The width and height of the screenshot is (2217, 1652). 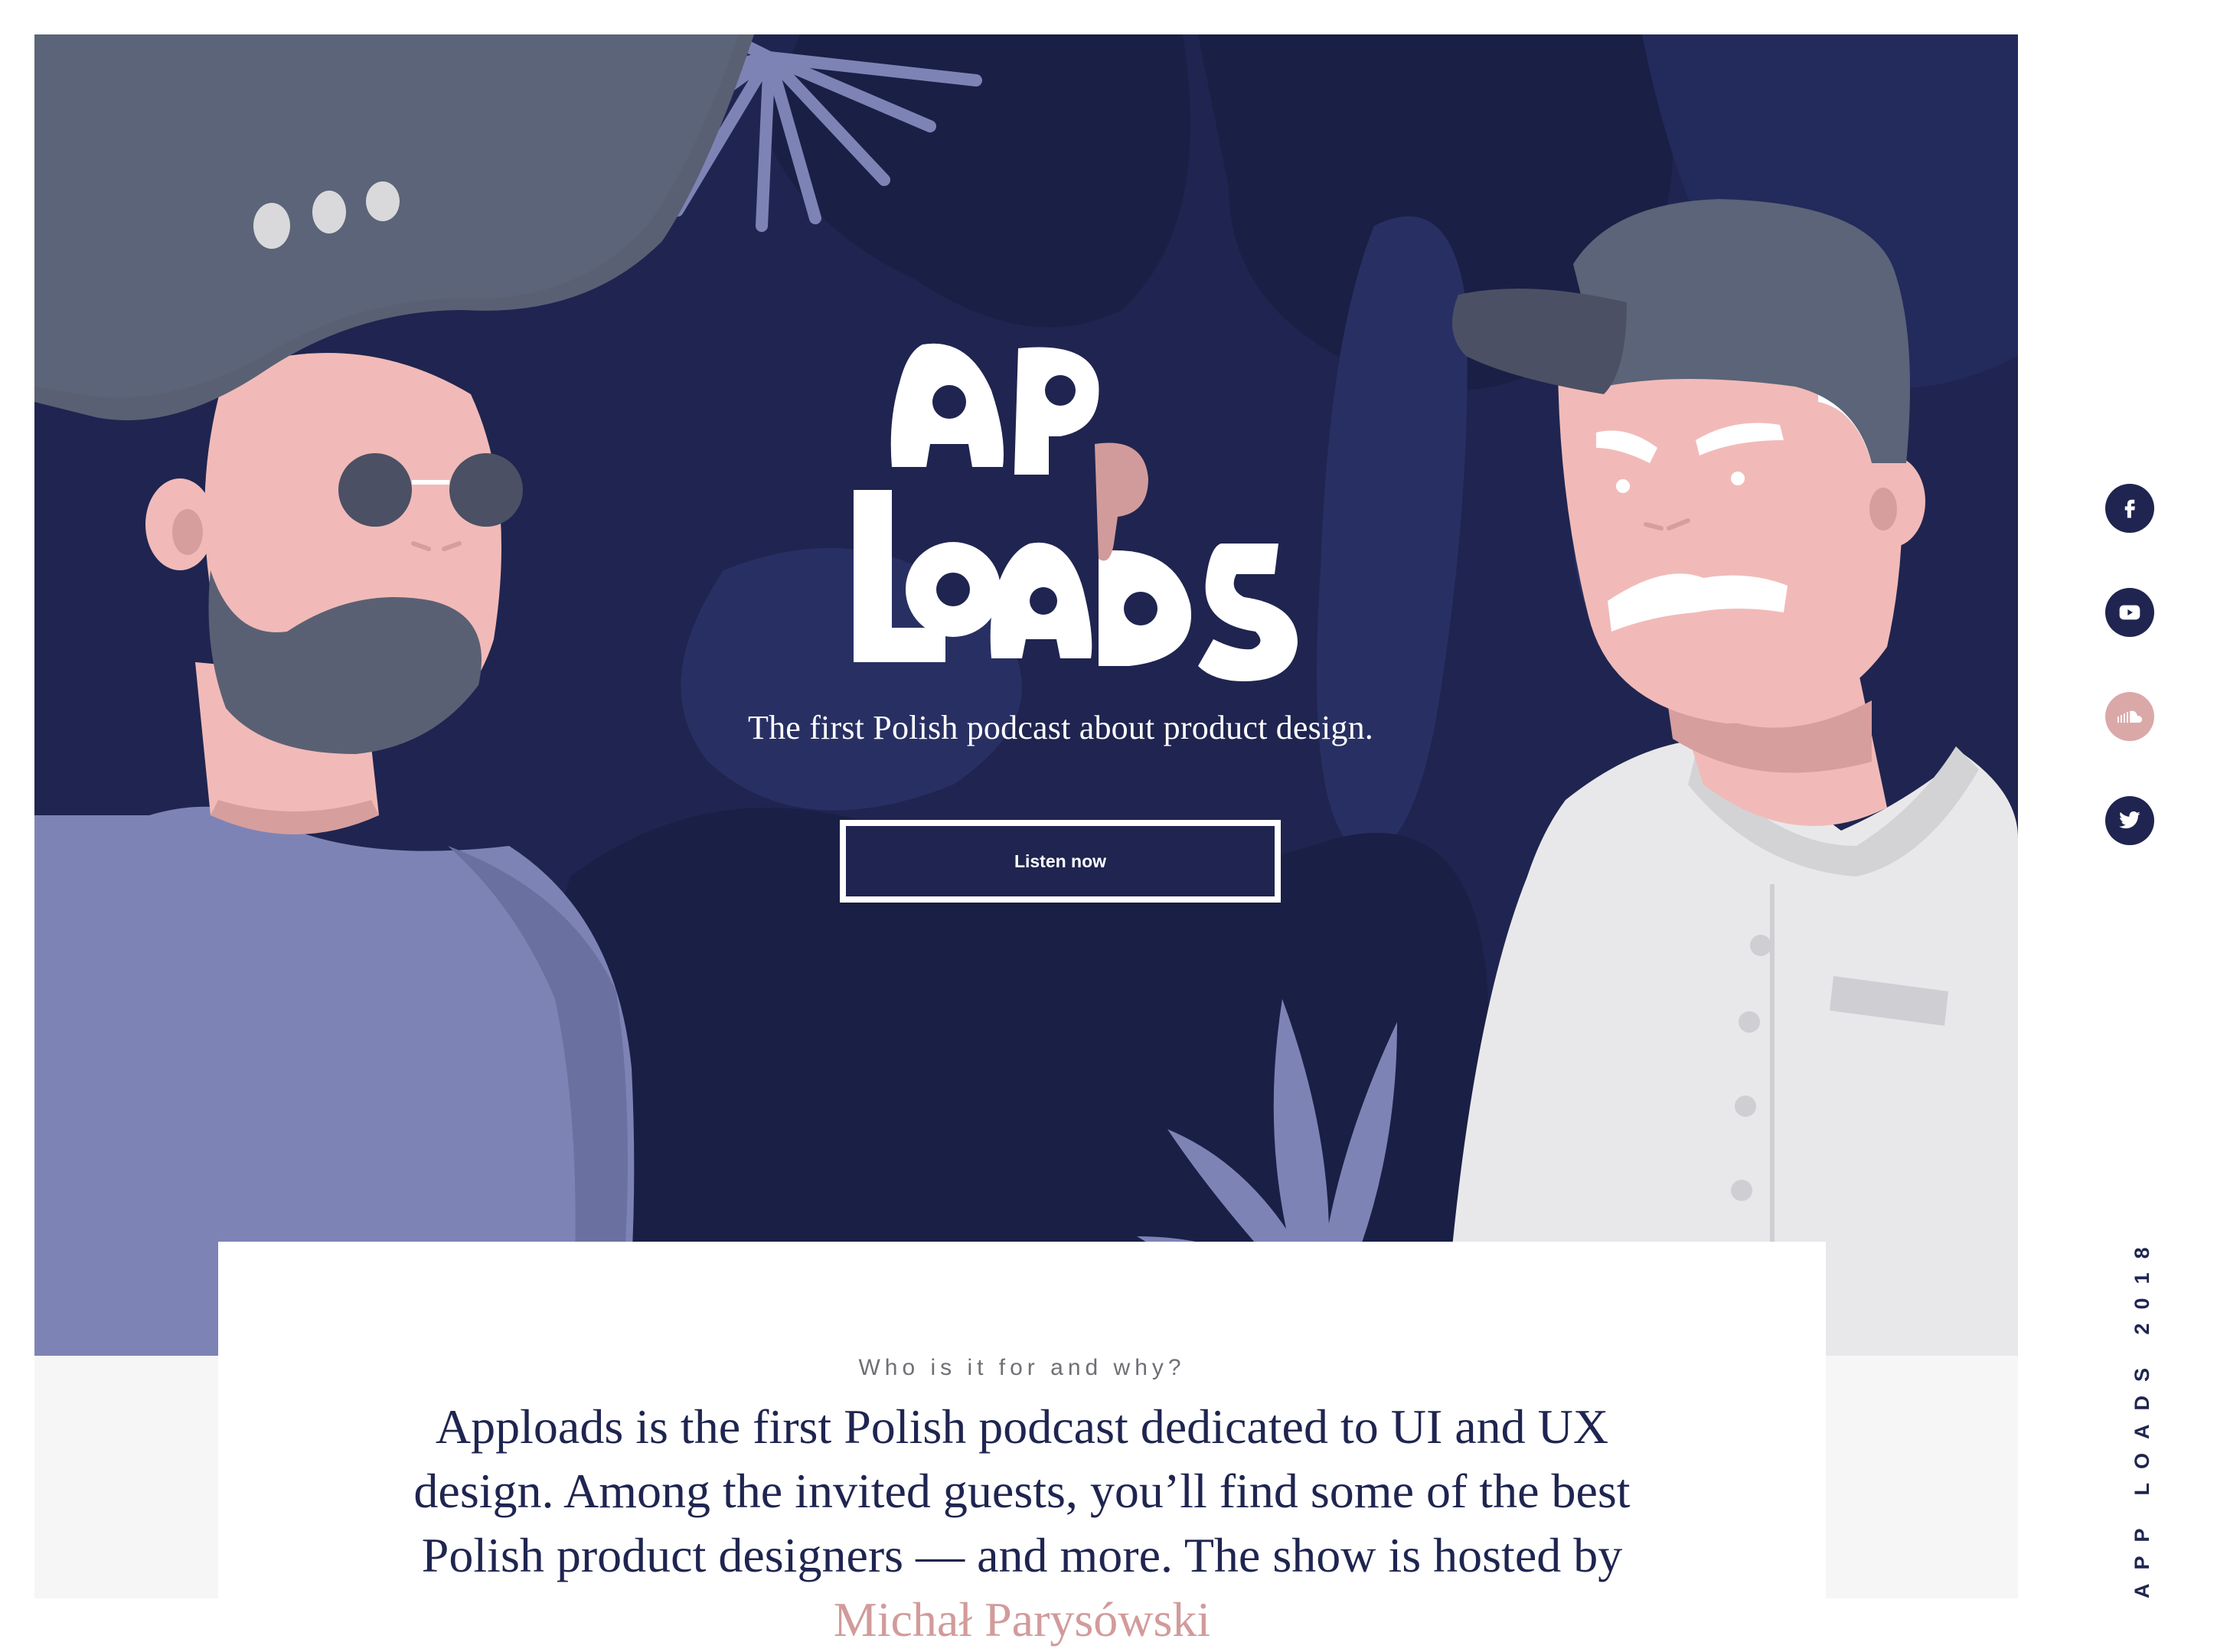 I want to click on facebook-icon, so click(x=2129, y=508).